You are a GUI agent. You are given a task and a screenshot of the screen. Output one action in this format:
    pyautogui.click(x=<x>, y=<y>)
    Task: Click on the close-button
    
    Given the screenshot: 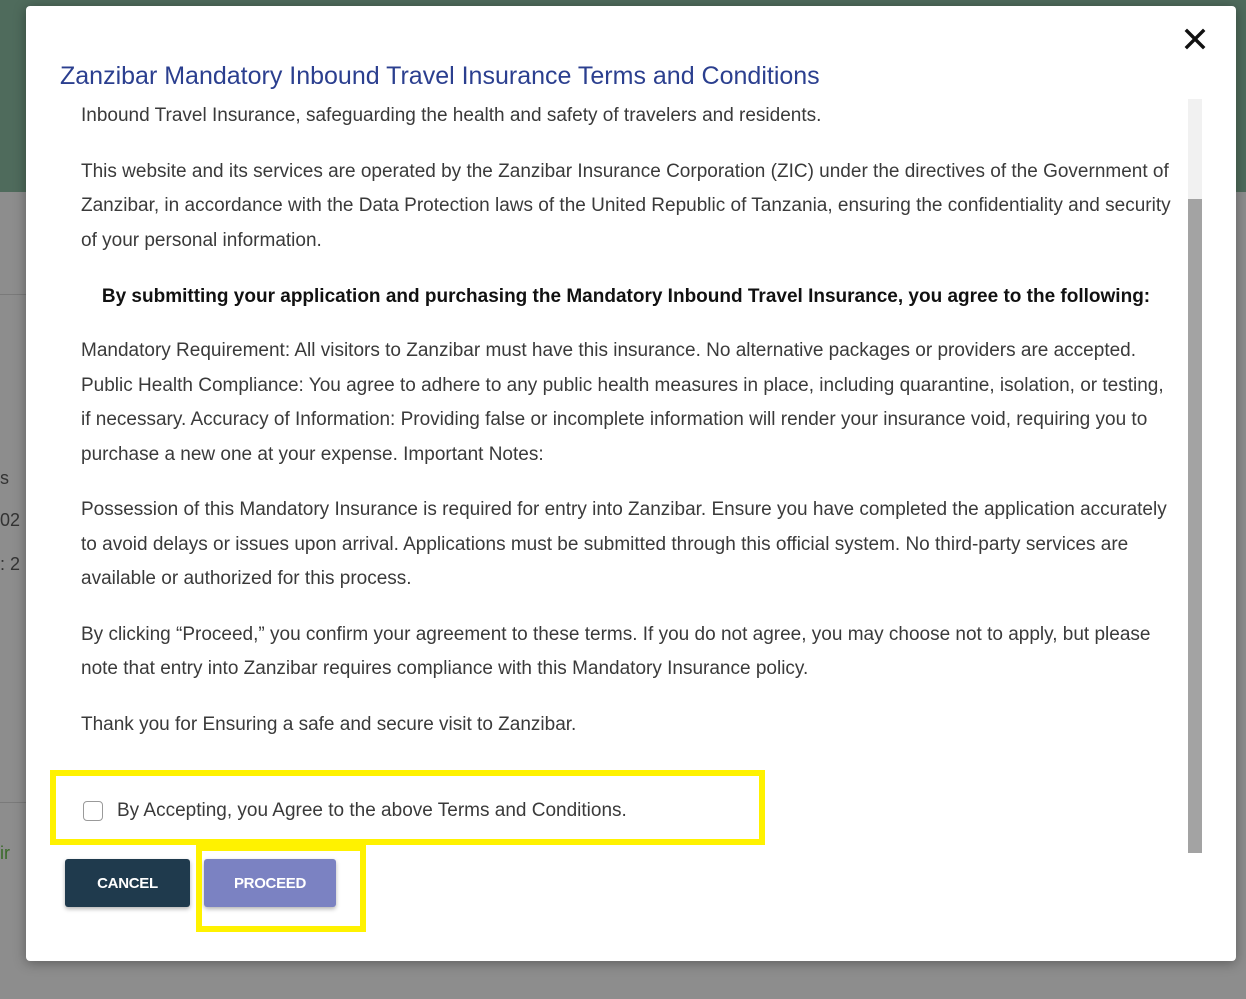 What is the action you would take?
    pyautogui.click(x=1195, y=39)
    